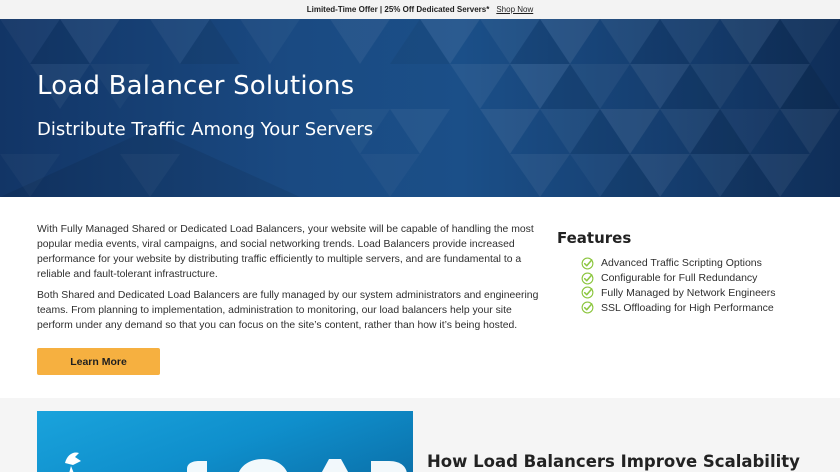  What do you see at coordinates (688, 292) in the screenshot?
I see `feature-label: Fully Managed by Network Engineers` at bounding box center [688, 292].